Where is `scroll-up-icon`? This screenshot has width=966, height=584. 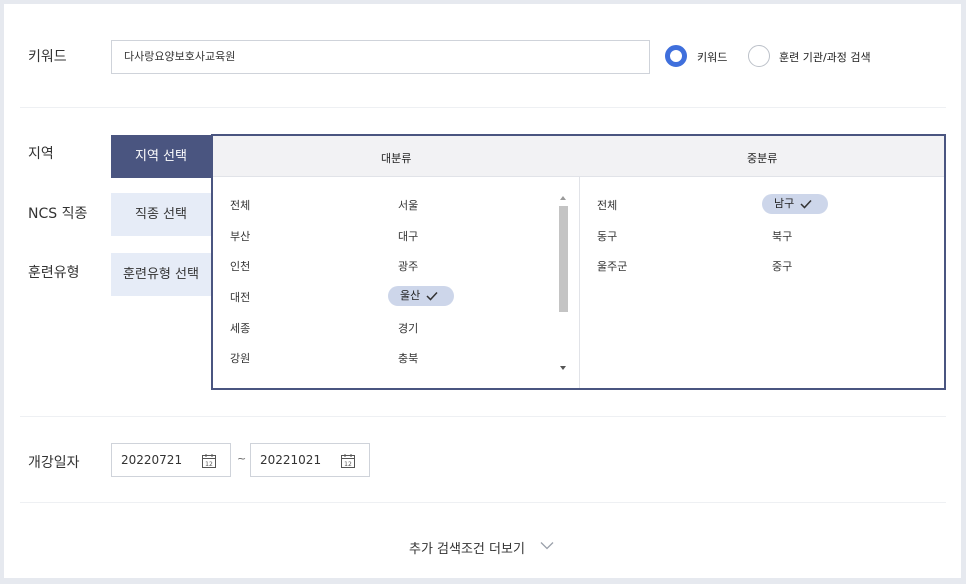
scroll-up-icon is located at coordinates (563, 198).